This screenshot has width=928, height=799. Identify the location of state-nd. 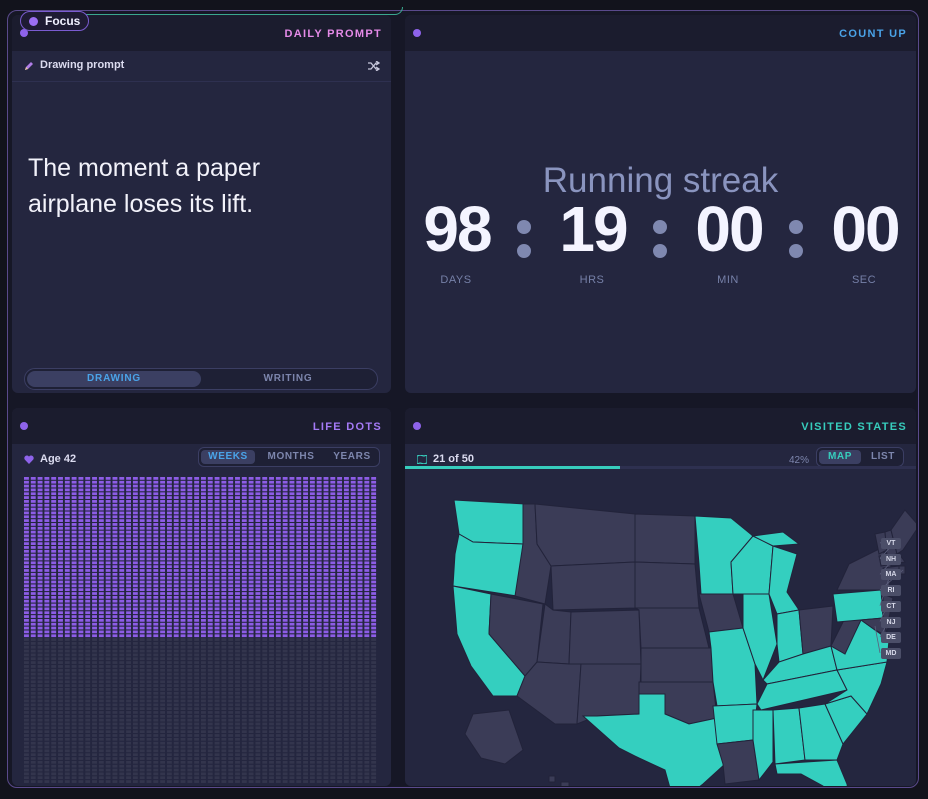
(665, 539).